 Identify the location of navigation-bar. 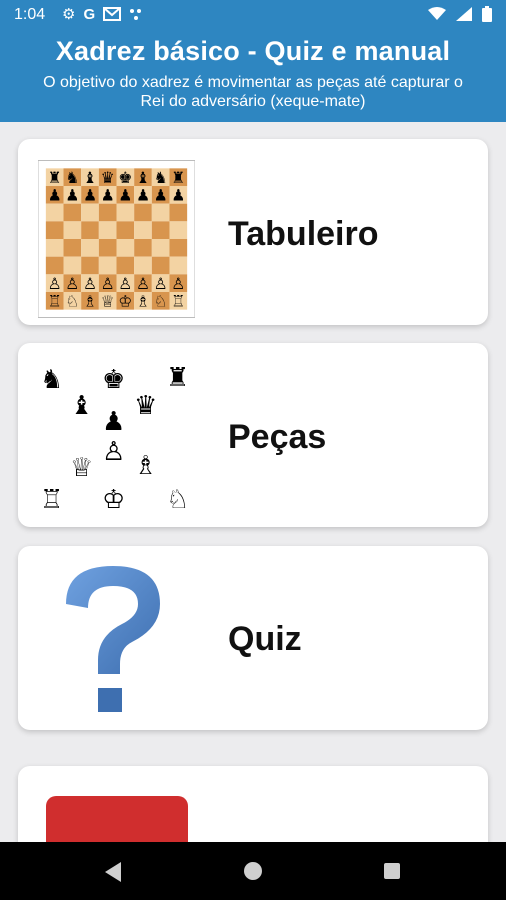
(253, 871).